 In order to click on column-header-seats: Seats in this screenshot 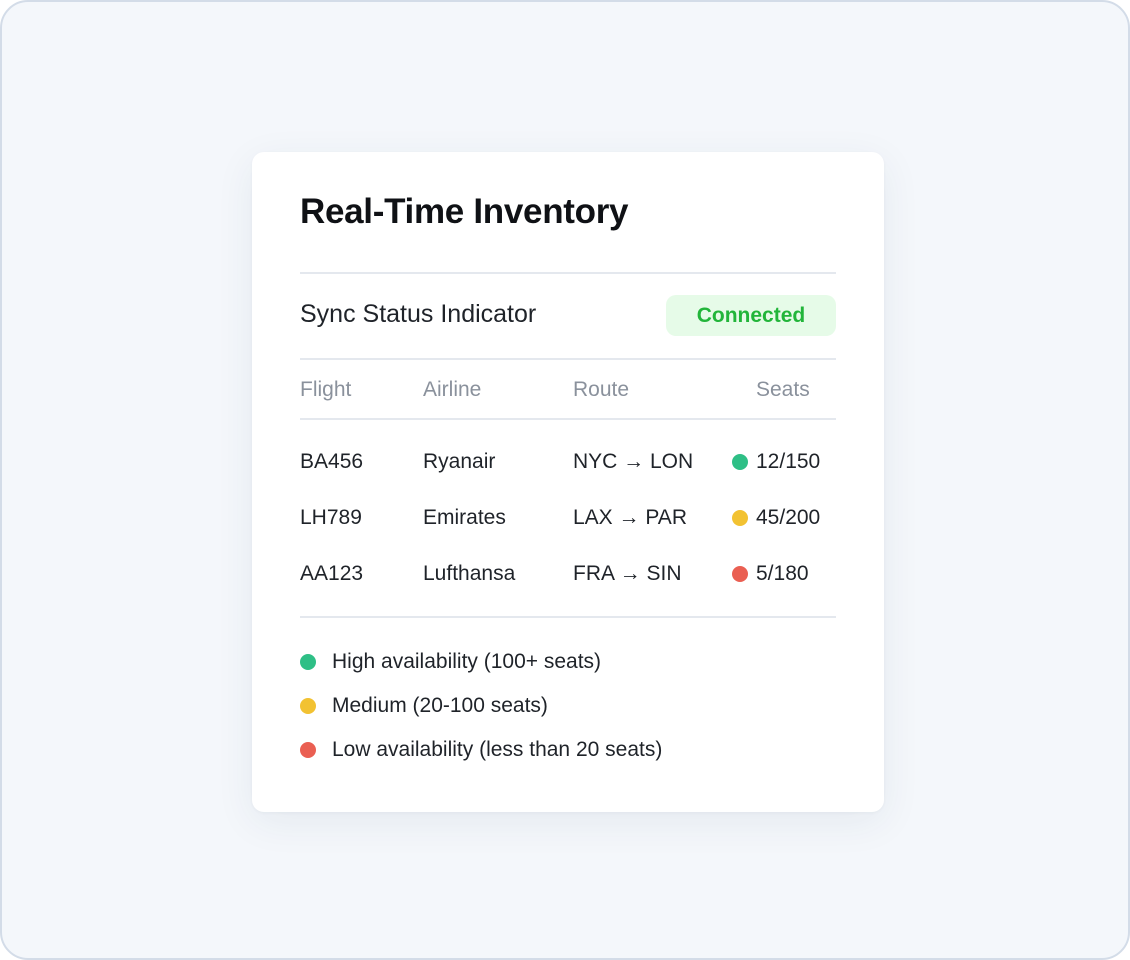, I will do `click(783, 389)`.